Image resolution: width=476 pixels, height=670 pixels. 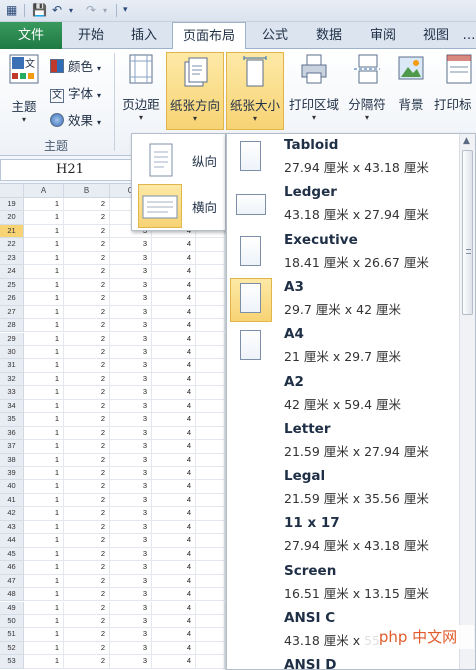 I want to click on row-header: 40, so click(x=12, y=487).